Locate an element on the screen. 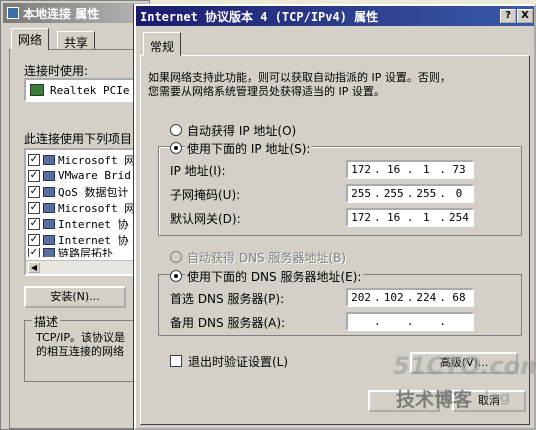 The image size is (536, 430). alternate-dns-field: . . . is located at coordinates (410, 321).